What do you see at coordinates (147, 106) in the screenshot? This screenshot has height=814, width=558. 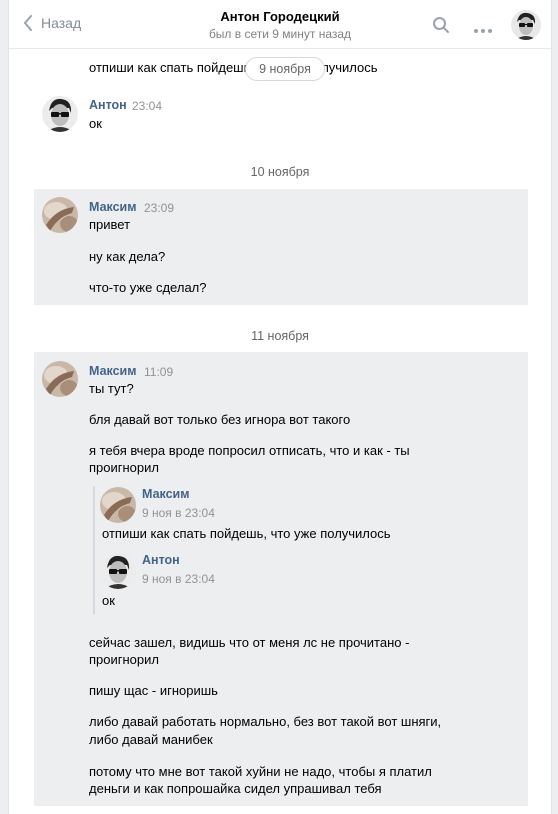 I see `message-time: 23:04` at bounding box center [147, 106].